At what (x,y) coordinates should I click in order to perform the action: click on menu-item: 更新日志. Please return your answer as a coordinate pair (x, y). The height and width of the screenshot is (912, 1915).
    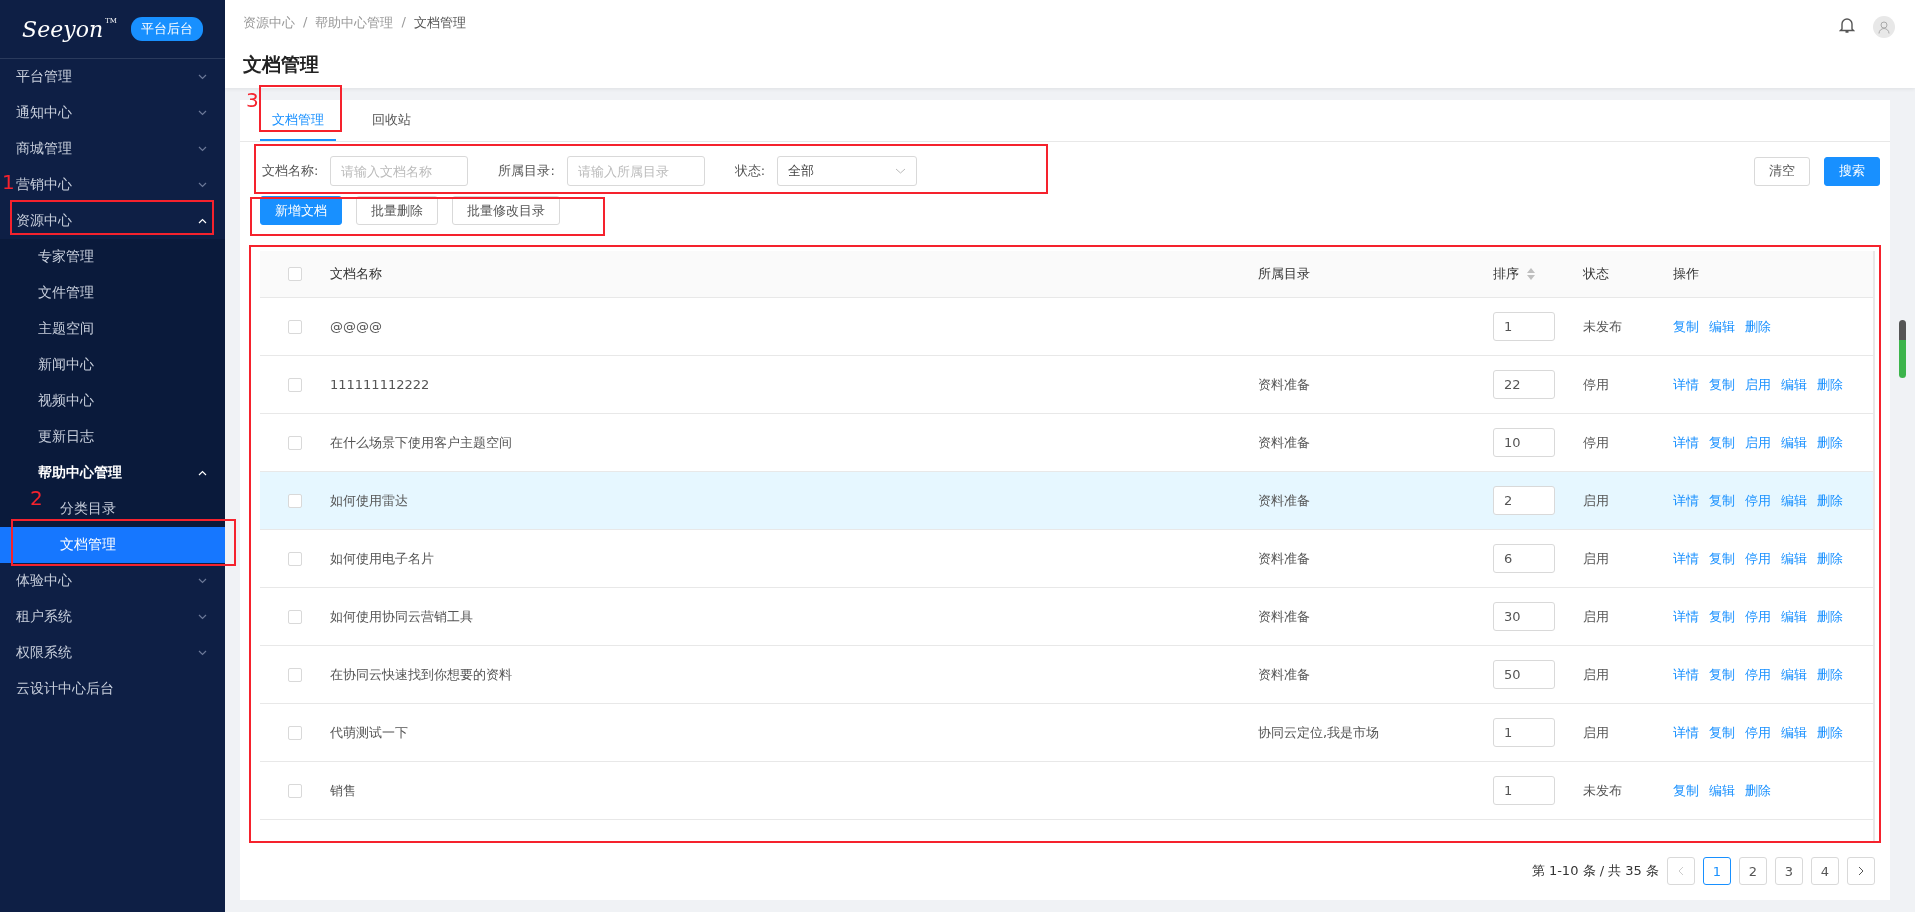
    Looking at the image, I should click on (66, 437).